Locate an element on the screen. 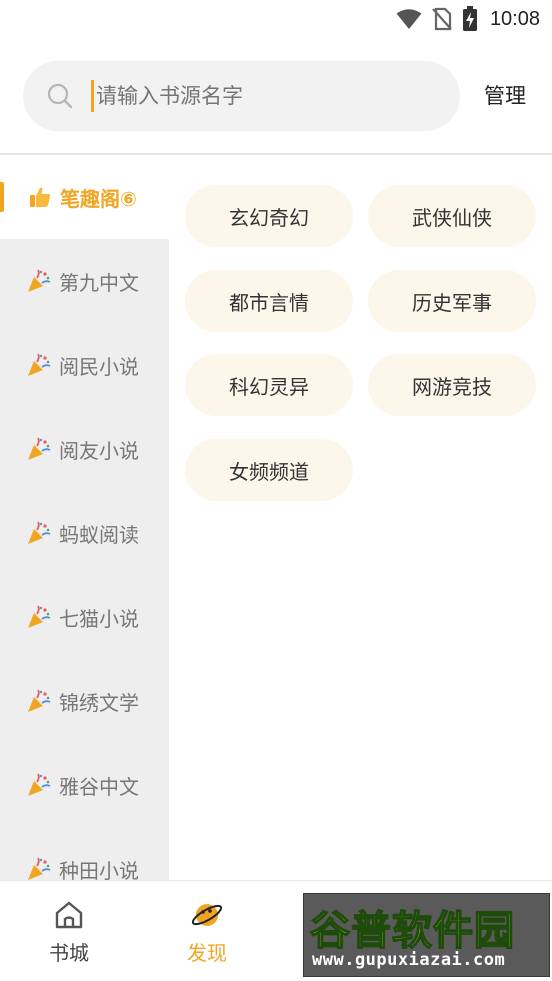 The image size is (552, 981). nav-tab-bookstore: 书城 is located at coordinates (69, 931).